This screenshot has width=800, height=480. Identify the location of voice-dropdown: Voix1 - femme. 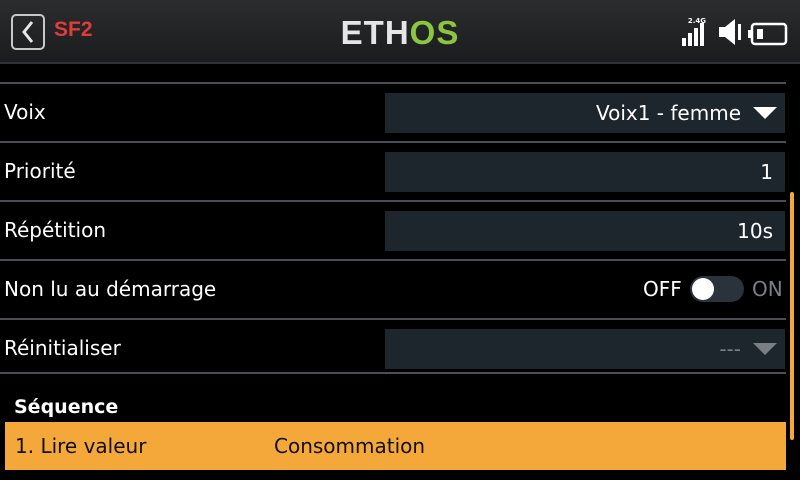
(585, 113).